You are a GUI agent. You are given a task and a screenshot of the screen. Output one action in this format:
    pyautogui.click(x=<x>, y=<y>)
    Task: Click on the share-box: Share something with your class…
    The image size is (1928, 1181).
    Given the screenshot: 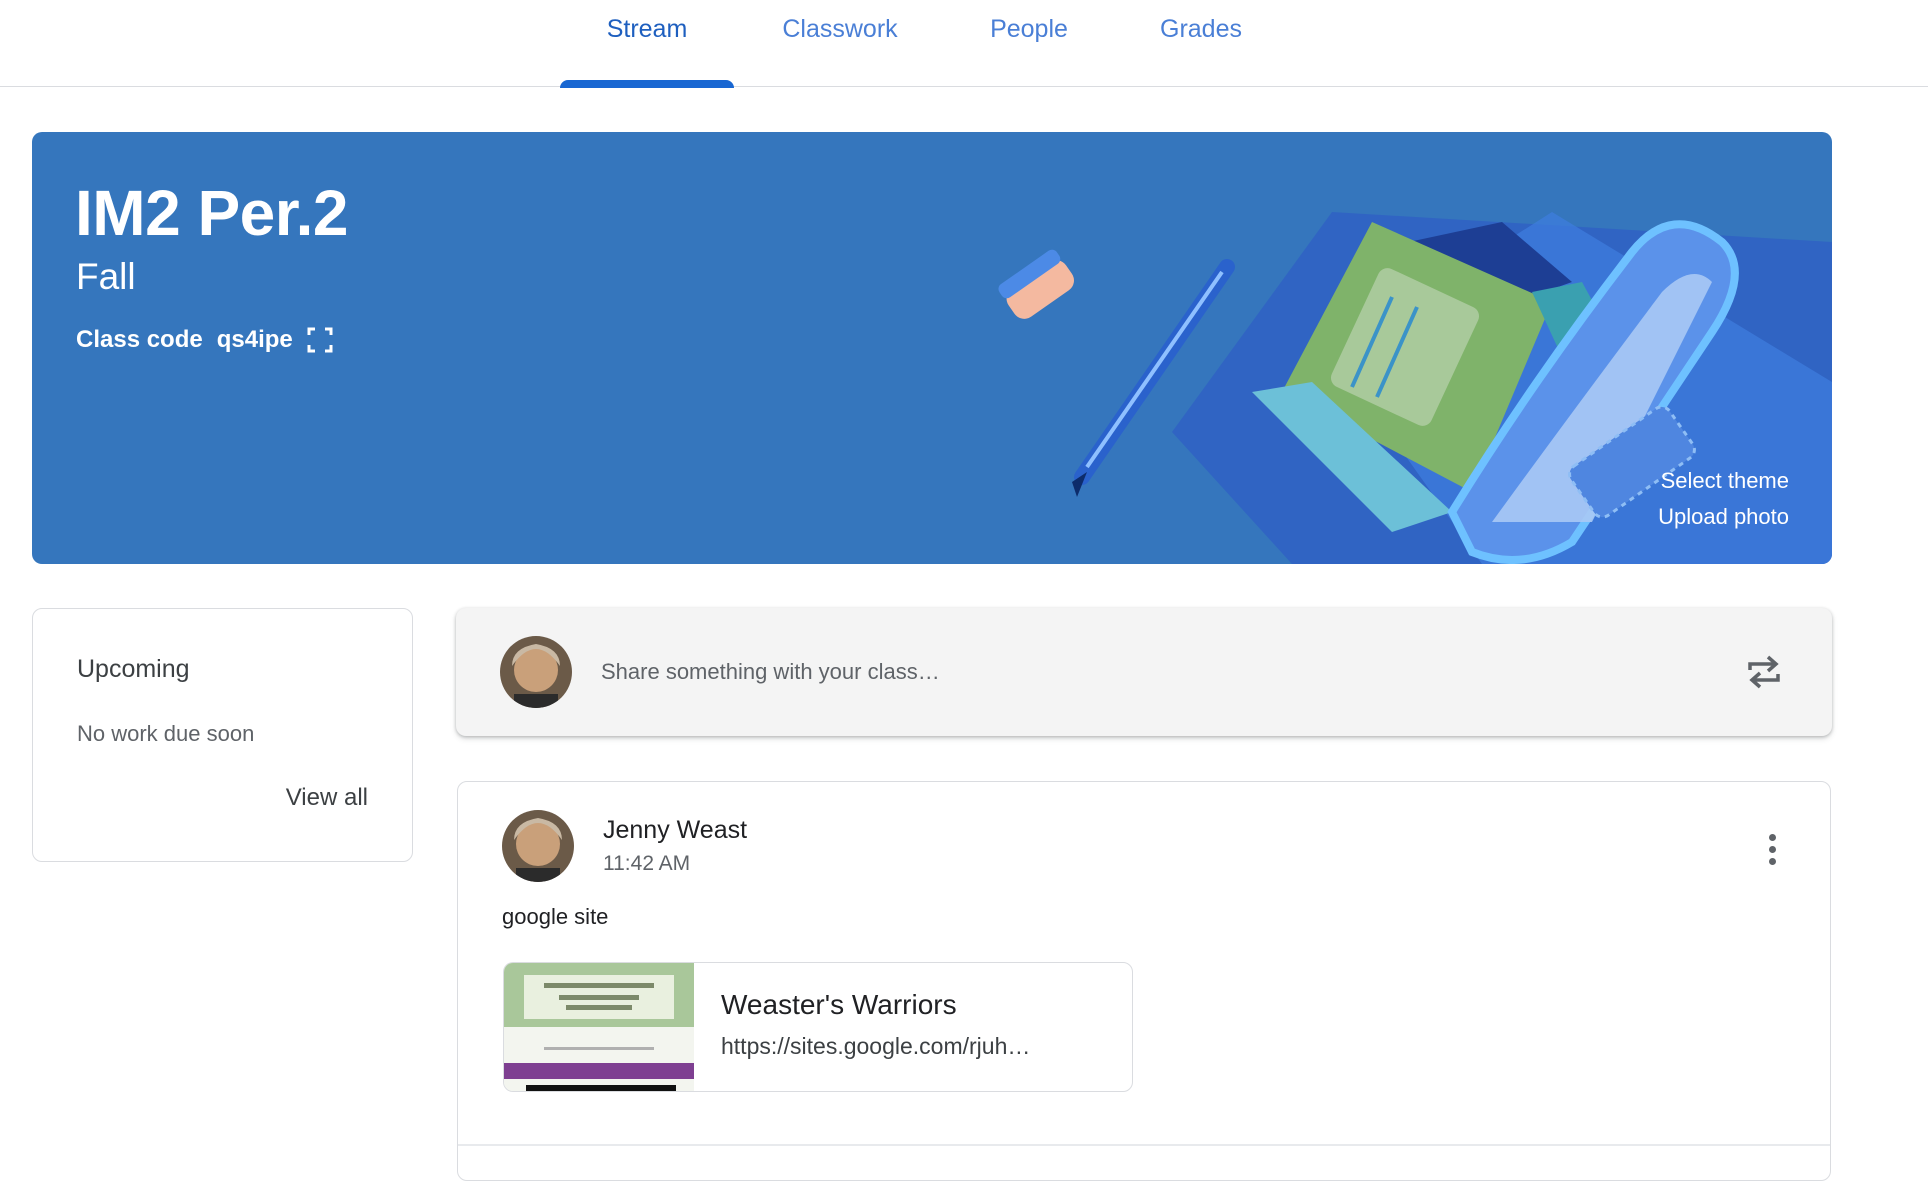 What is the action you would take?
    pyautogui.click(x=1144, y=672)
    